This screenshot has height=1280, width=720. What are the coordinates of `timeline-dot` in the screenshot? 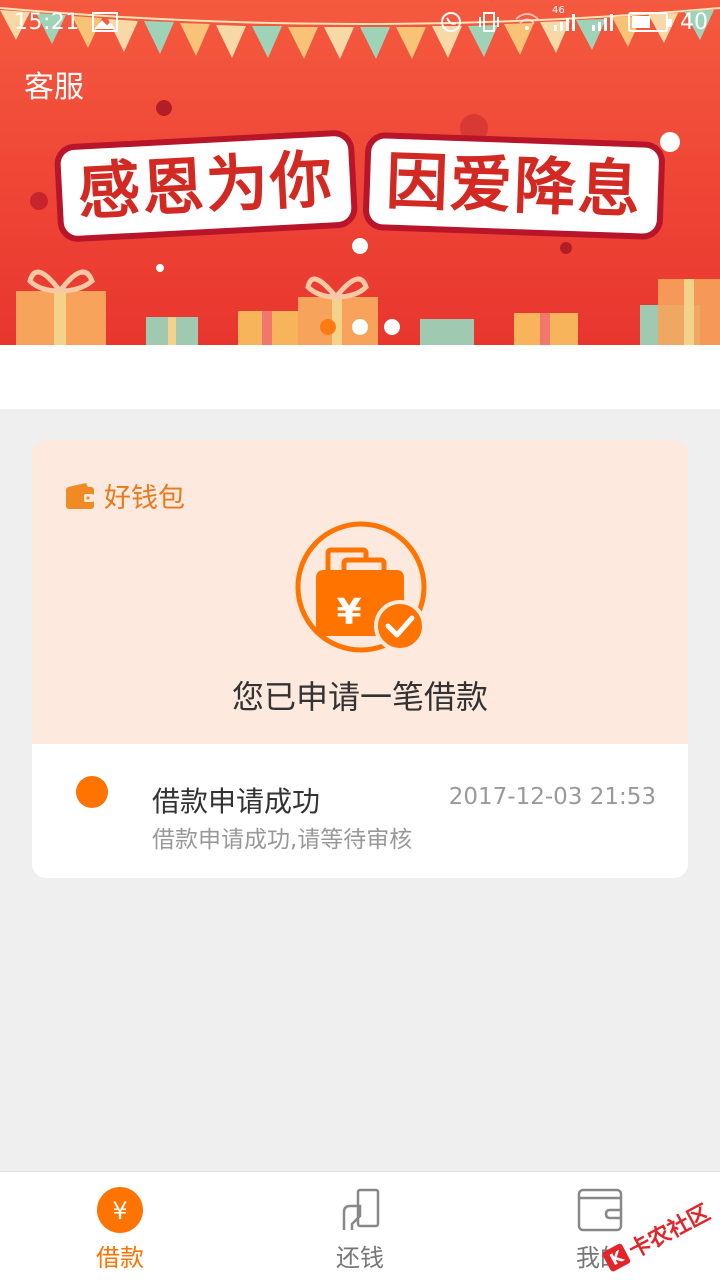 It's located at (92, 792).